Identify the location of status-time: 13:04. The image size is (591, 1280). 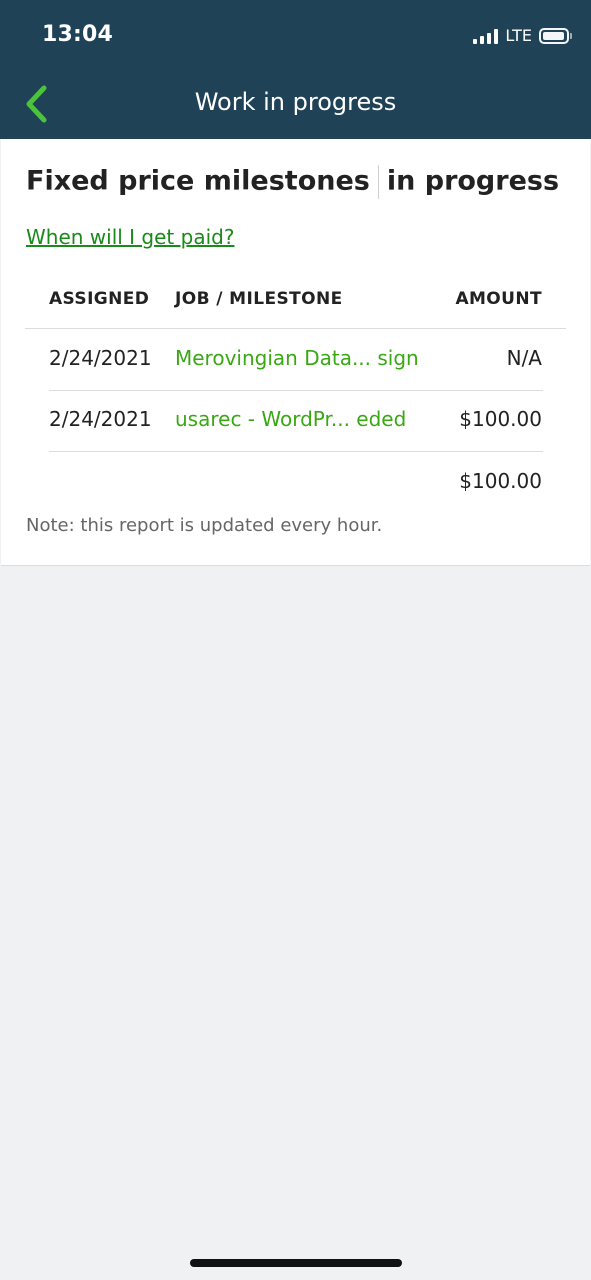
(78, 34).